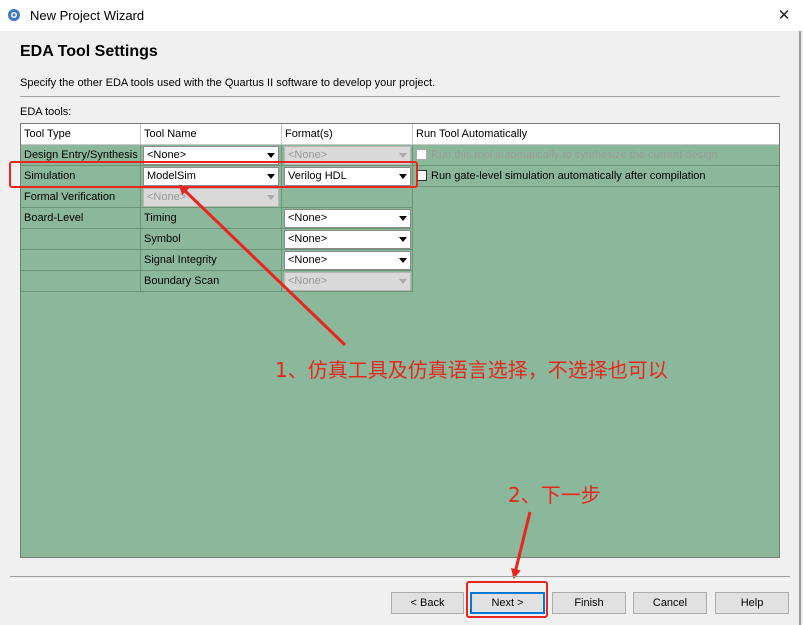 The width and height of the screenshot is (803, 625). I want to click on footer-divider, so click(400, 578).